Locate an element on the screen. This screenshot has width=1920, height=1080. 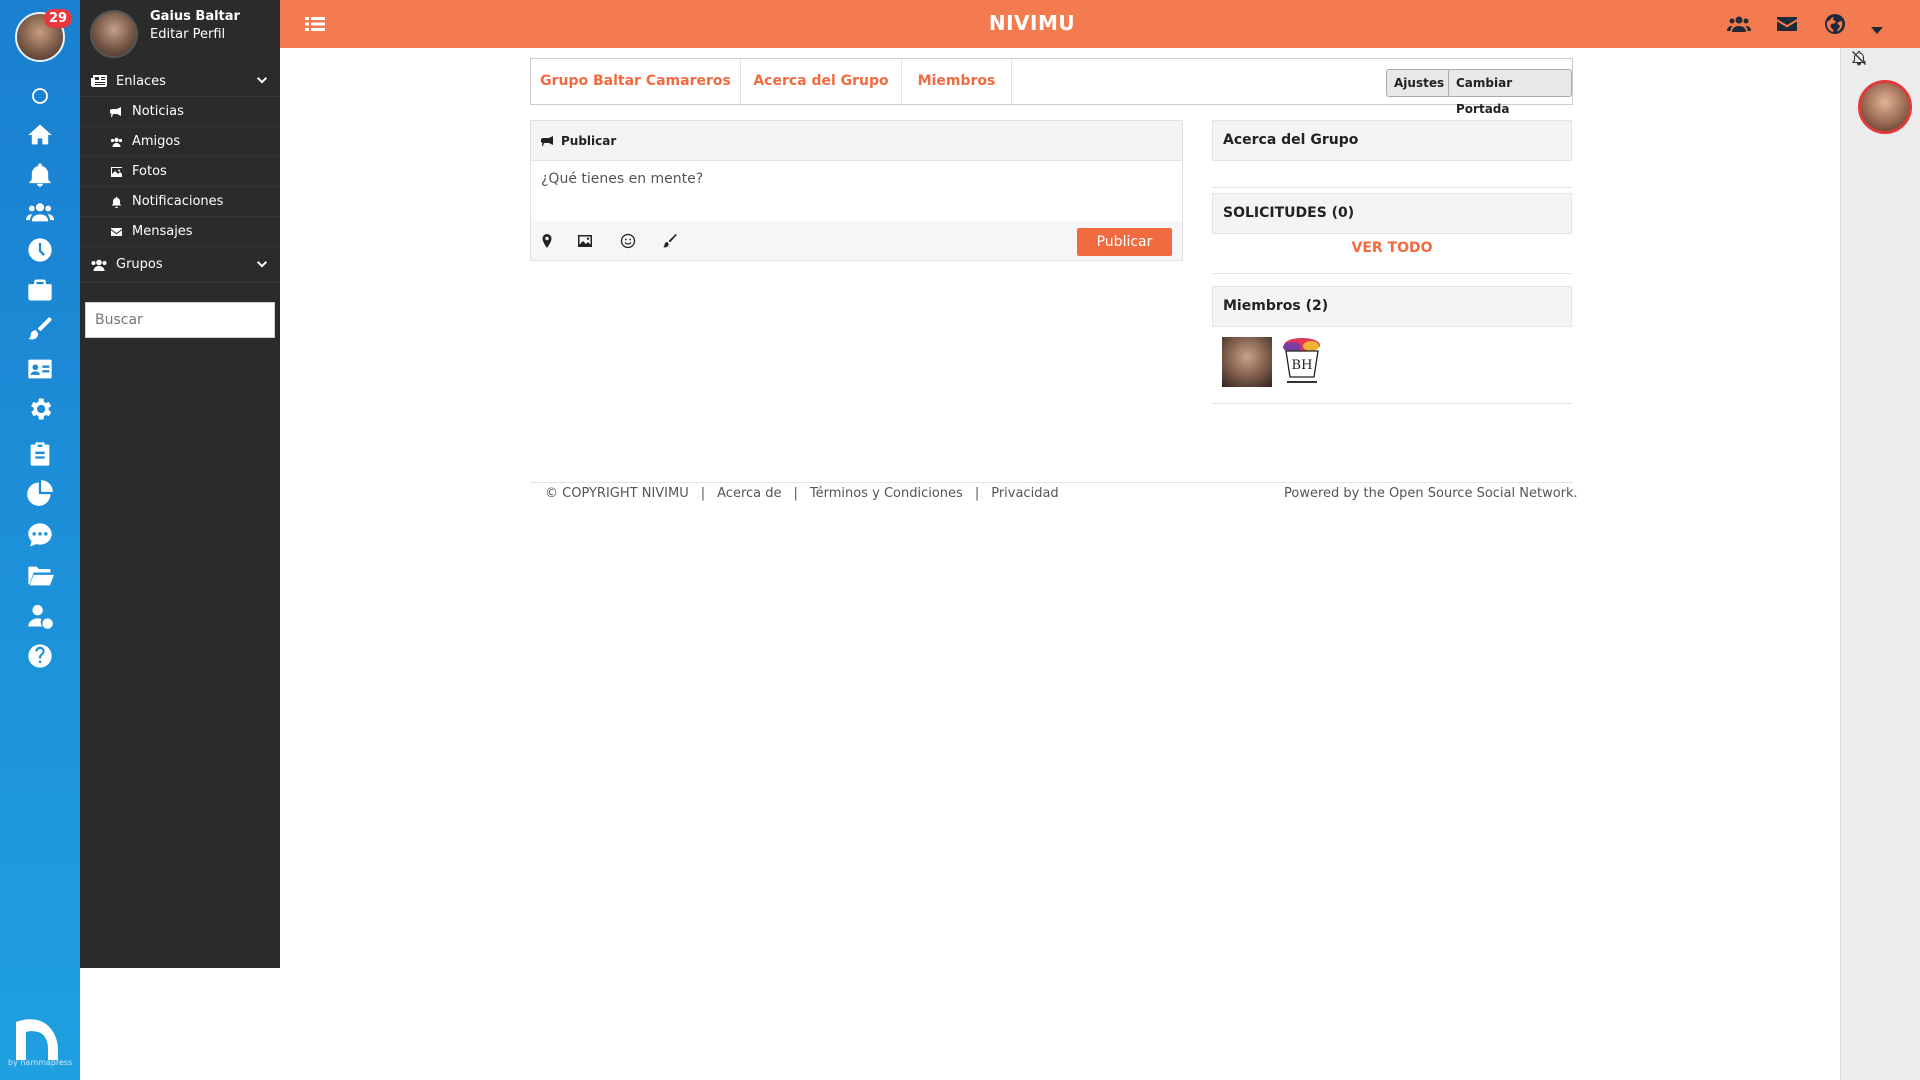
sidebar-item-label: Notificaciones is located at coordinates (178, 201).